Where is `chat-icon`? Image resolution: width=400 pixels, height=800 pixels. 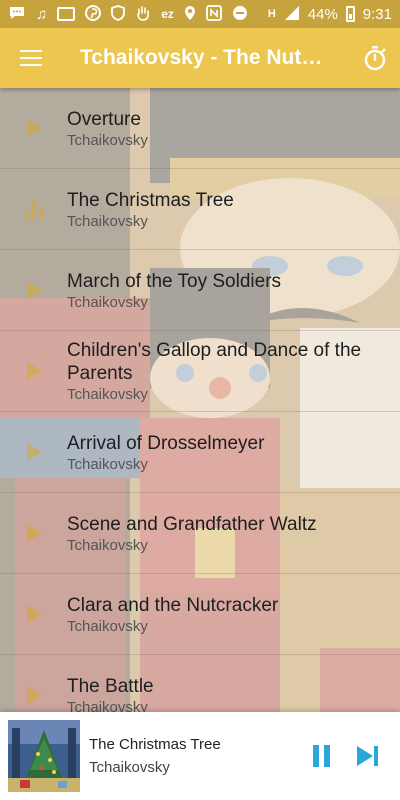 chat-icon is located at coordinates (17, 14).